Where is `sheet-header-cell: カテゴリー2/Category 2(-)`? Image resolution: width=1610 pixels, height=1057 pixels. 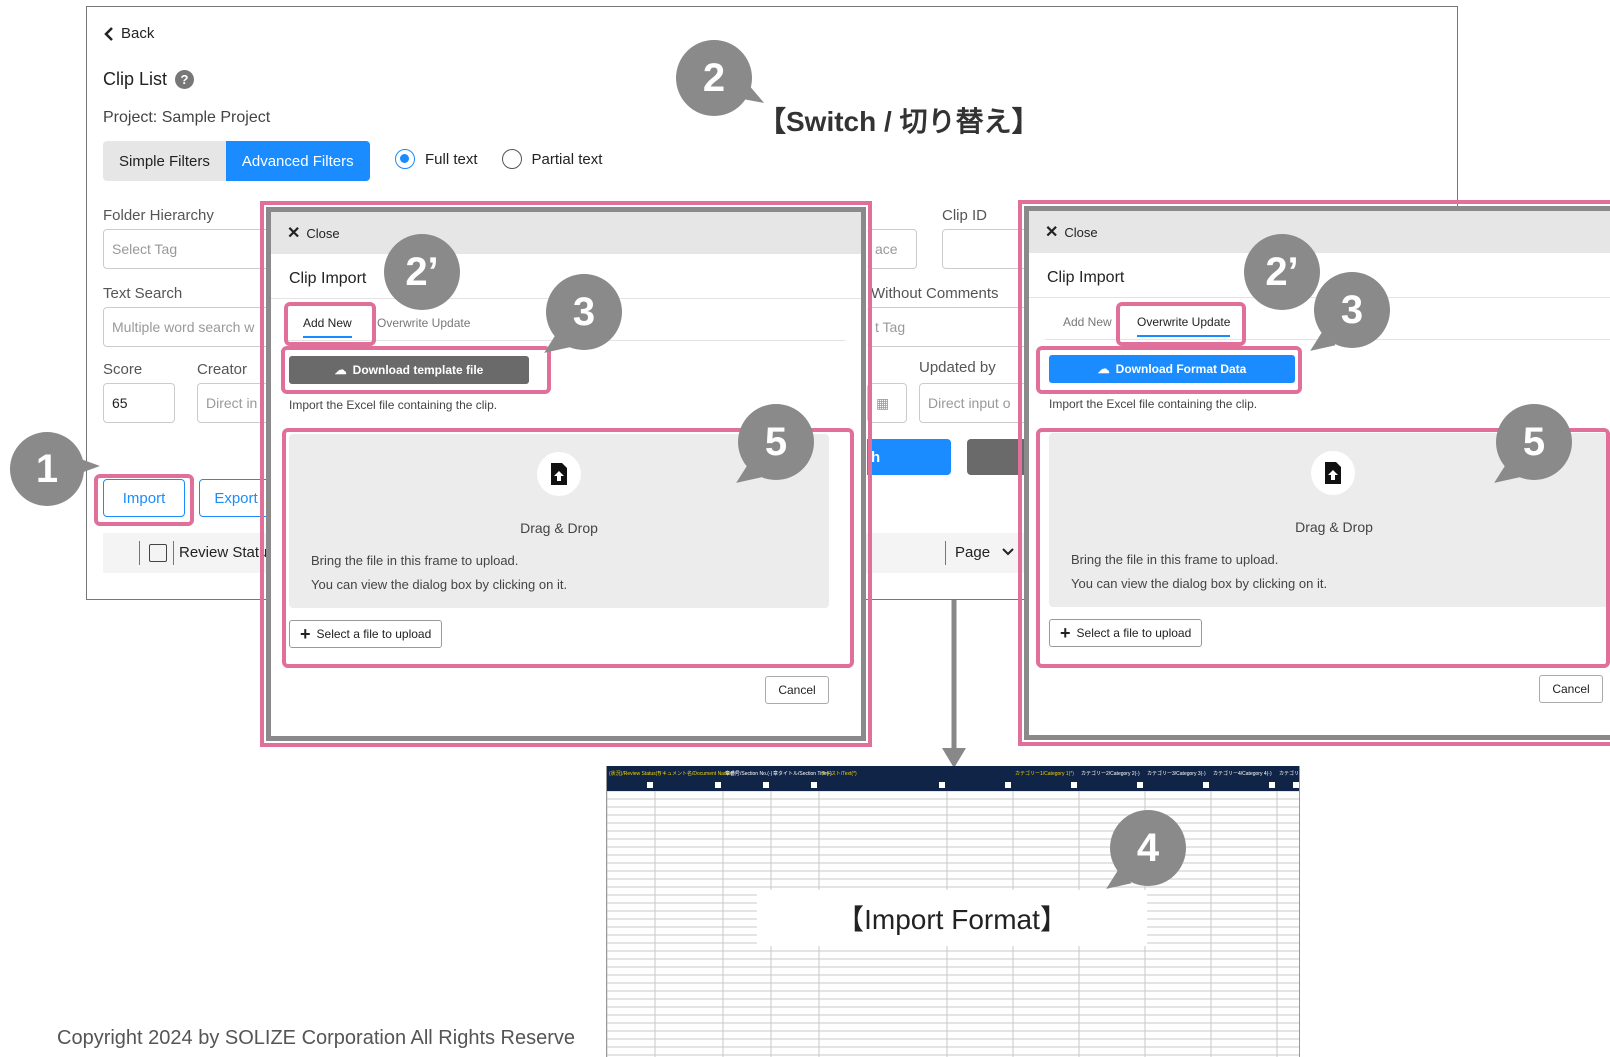 sheet-header-cell: カテゴリー2/Category 2(-) is located at coordinates (1110, 773).